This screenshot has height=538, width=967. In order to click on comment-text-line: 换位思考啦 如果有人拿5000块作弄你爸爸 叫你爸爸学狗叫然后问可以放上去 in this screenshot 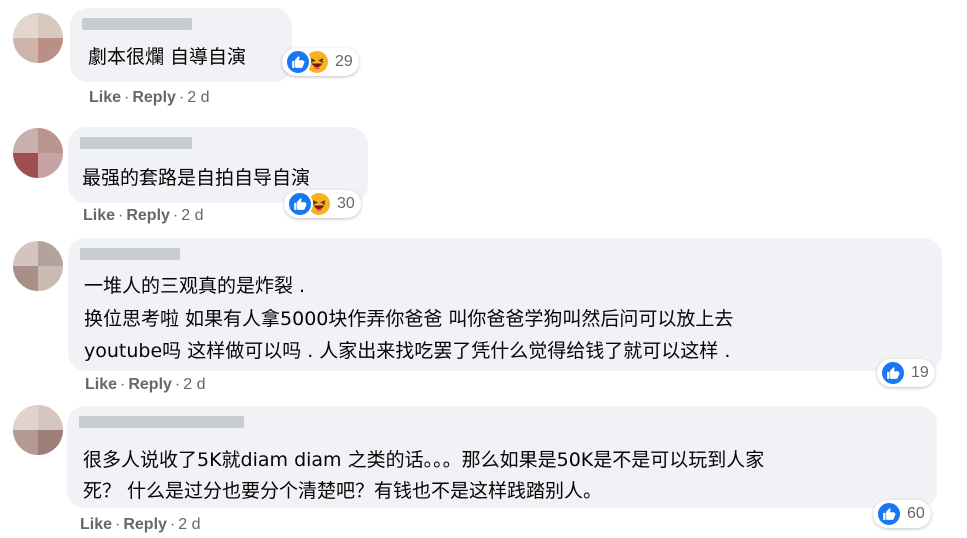, I will do `click(409, 319)`.